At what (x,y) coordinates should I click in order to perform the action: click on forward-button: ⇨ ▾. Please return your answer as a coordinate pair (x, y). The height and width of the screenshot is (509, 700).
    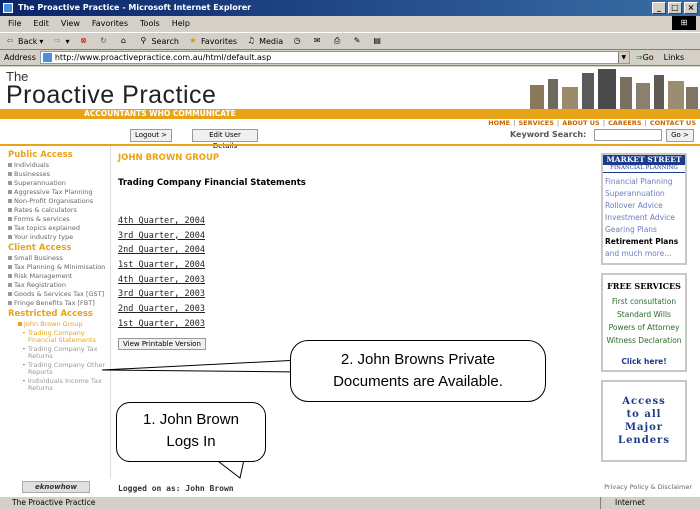
    Looking at the image, I should click on (60, 41).